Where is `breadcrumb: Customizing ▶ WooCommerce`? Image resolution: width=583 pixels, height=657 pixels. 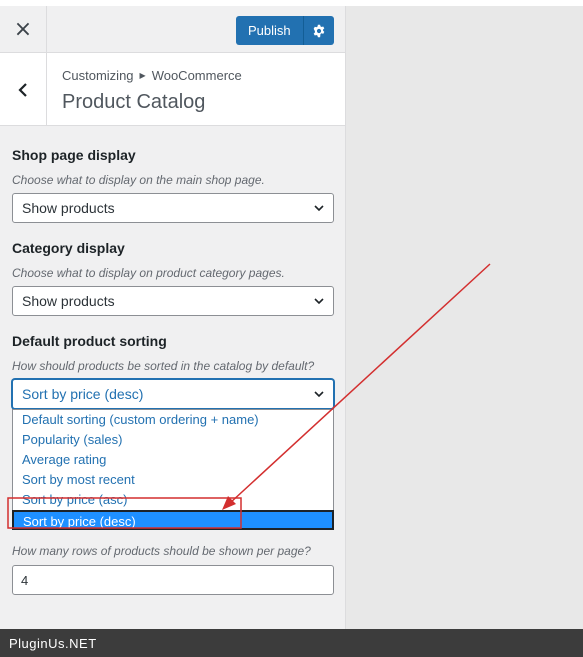
breadcrumb: Customizing ▶ WooCommerce is located at coordinates (152, 75).